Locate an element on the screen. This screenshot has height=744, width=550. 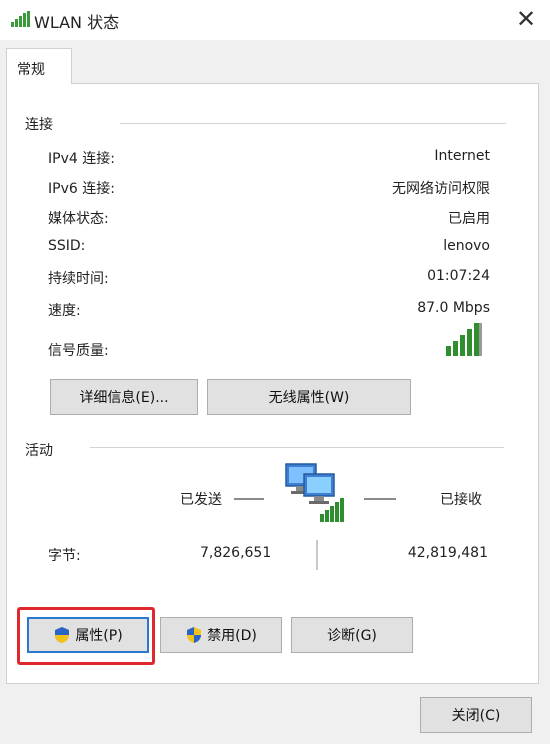
signal-quality-icon is located at coordinates (464, 339).